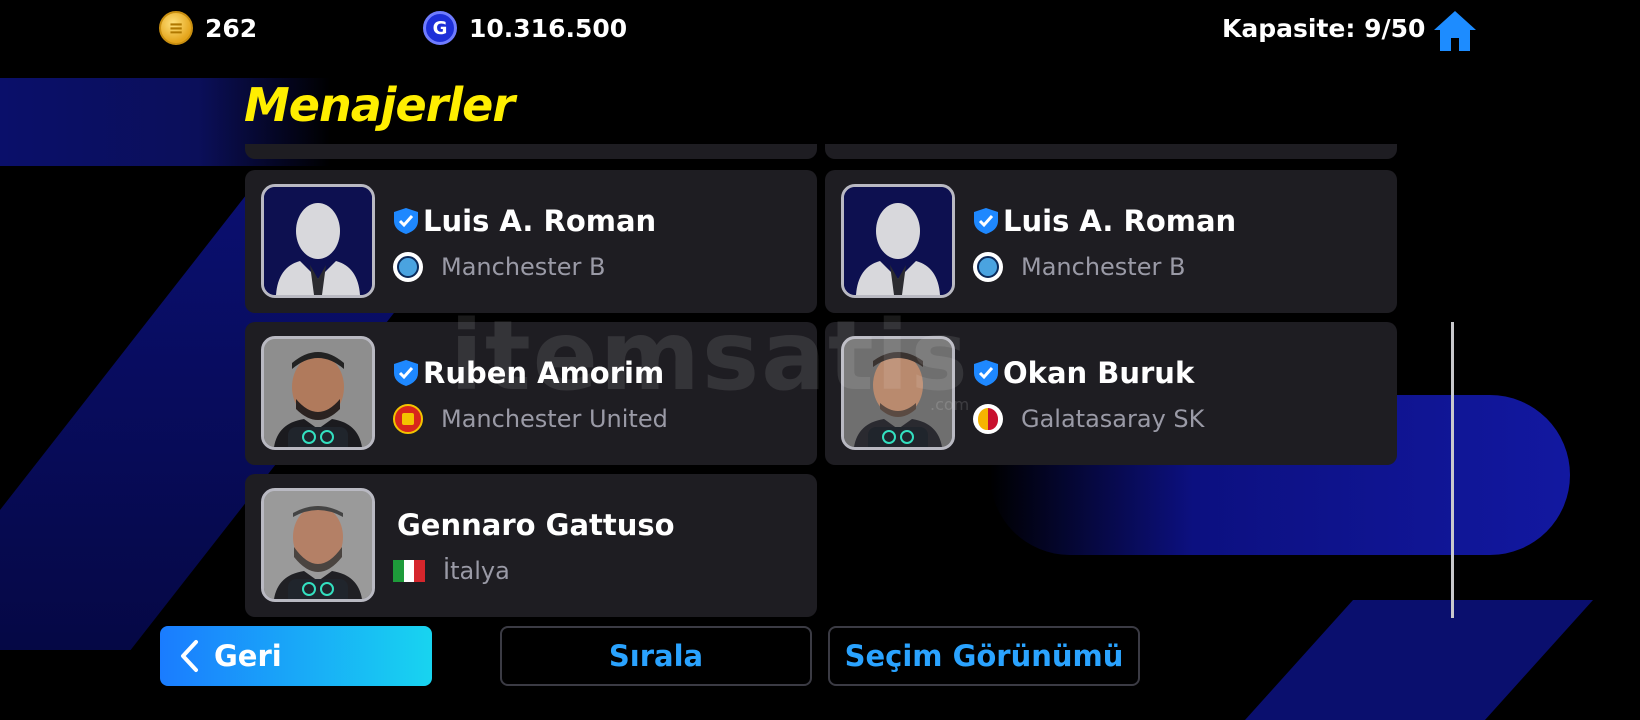 The width and height of the screenshot is (1640, 720). What do you see at coordinates (1099, 373) in the screenshot?
I see `manager-name: Okan Buruk` at bounding box center [1099, 373].